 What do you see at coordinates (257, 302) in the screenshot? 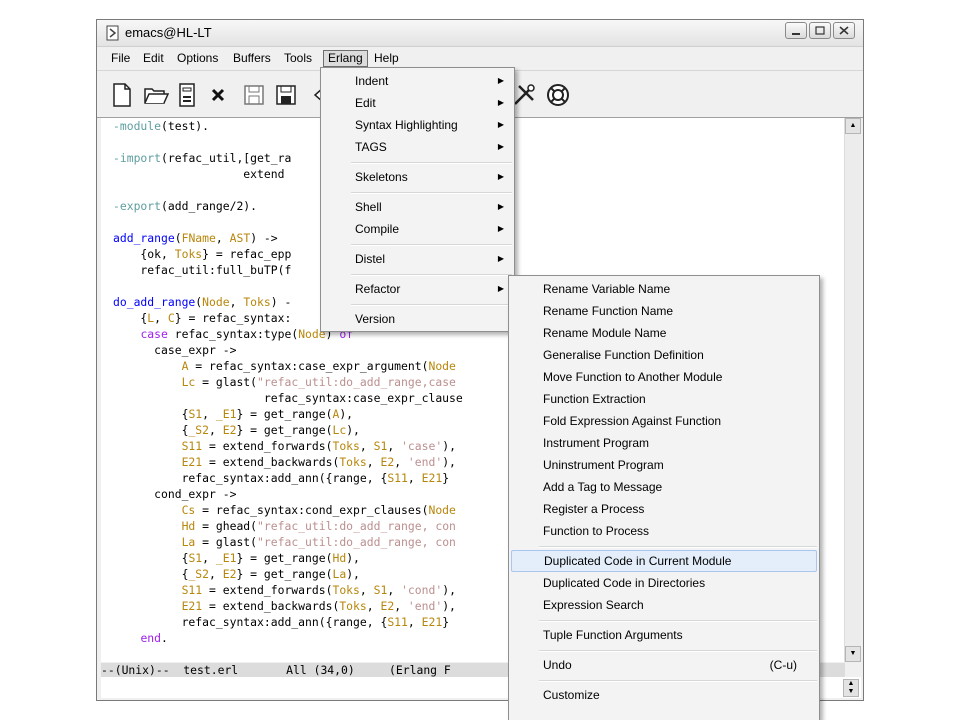
I see `code-token: Toks` at bounding box center [257, 302].